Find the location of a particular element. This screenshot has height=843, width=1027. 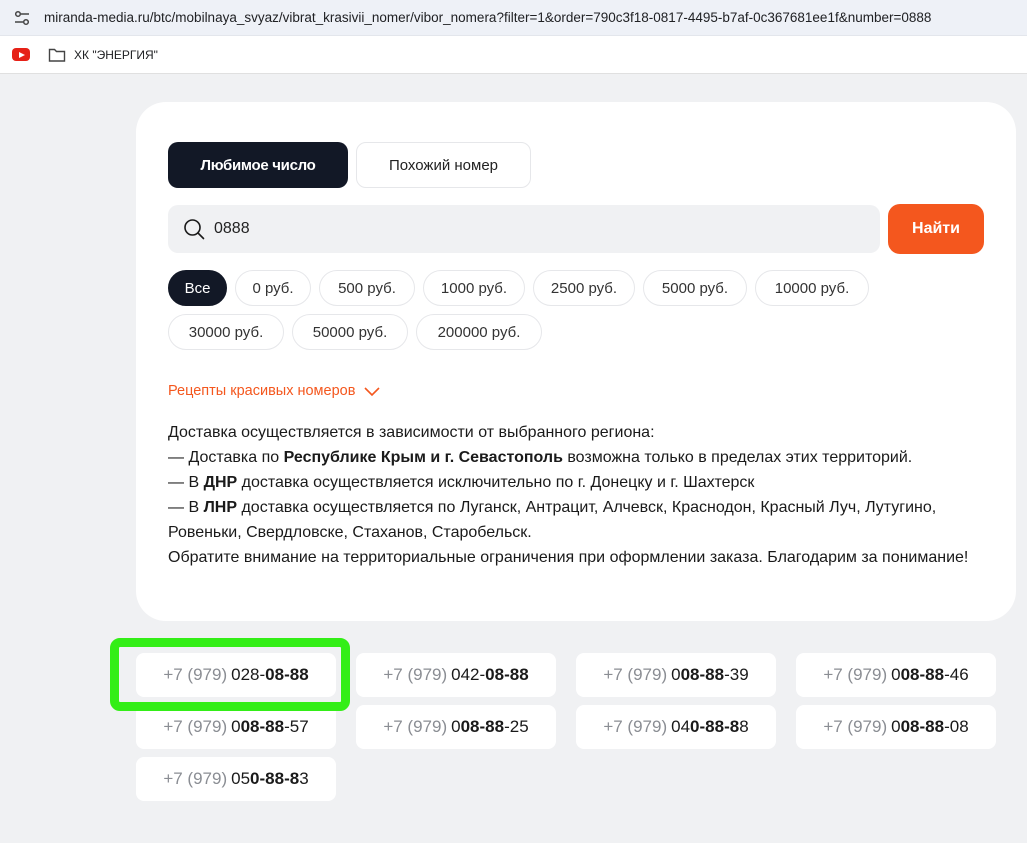

price-filter-2500: 2500 руб. is located at coordinates (584, 288).